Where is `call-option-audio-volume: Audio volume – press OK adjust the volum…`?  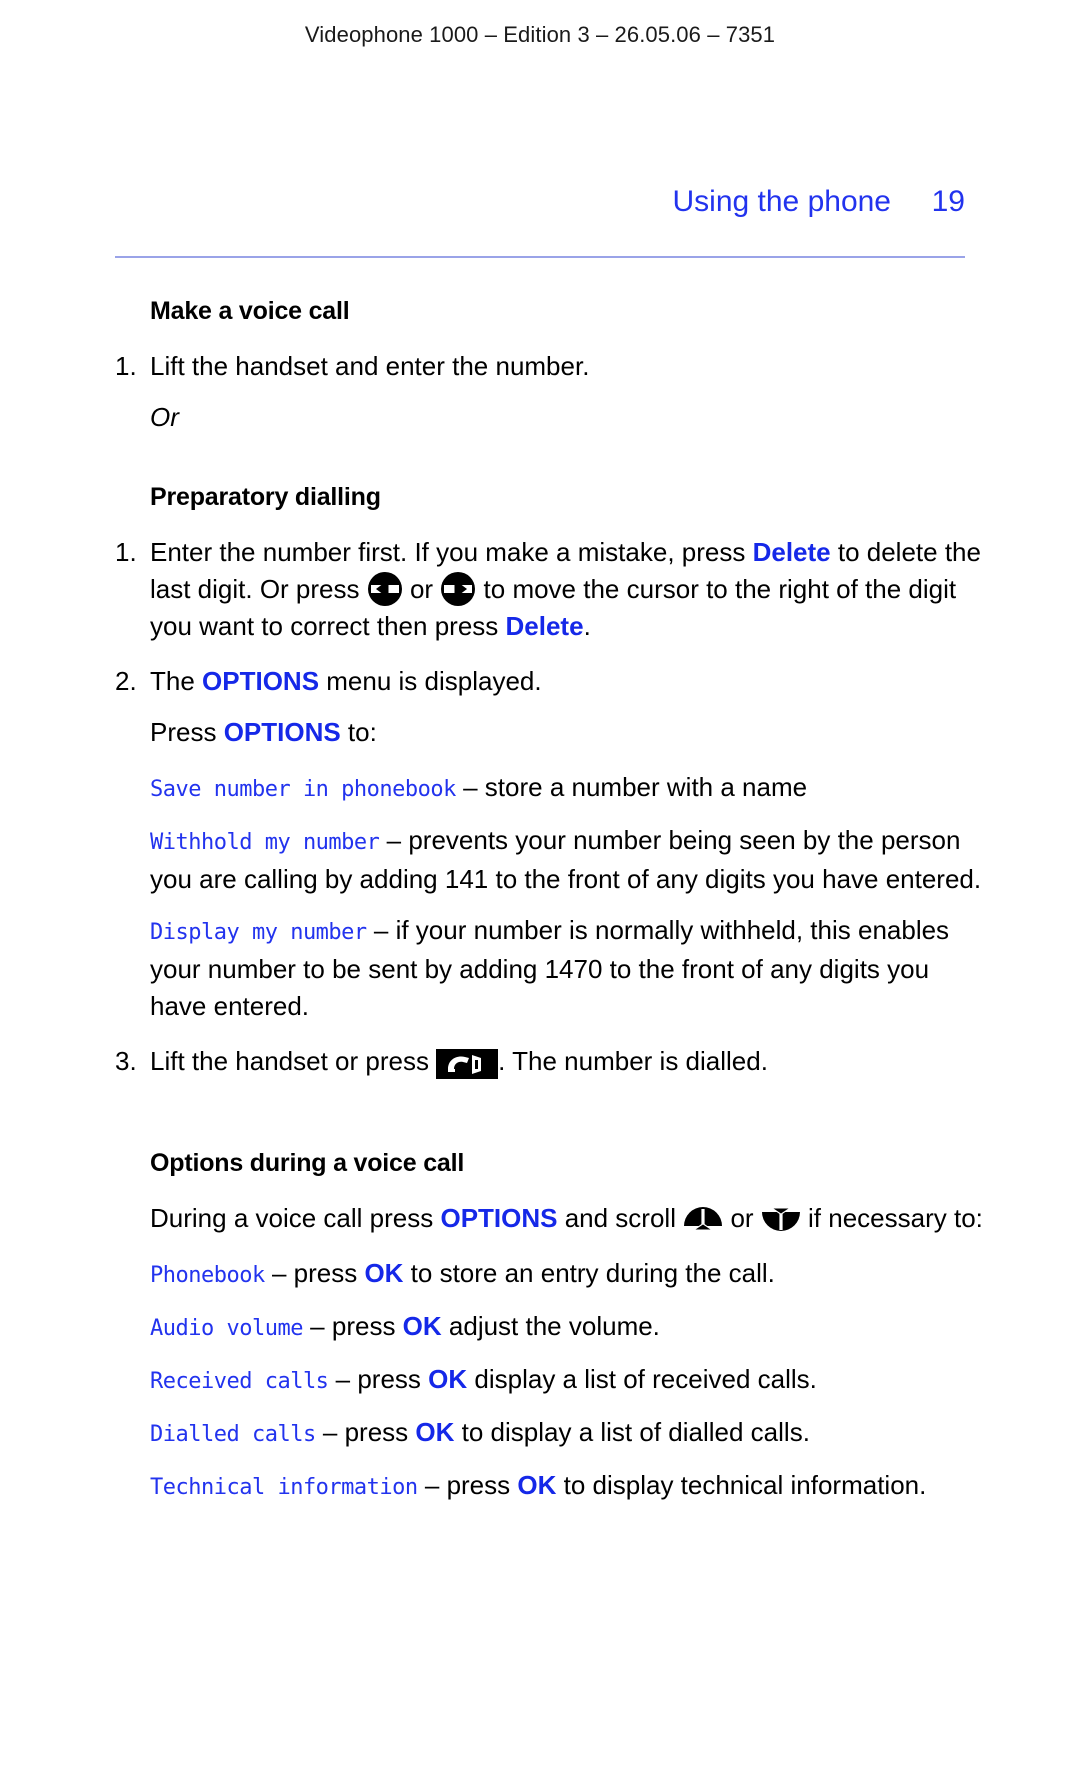 call-option-audio-volume: Audio volume – press OK adjust the volum… is located at coordinates (567, 1327).